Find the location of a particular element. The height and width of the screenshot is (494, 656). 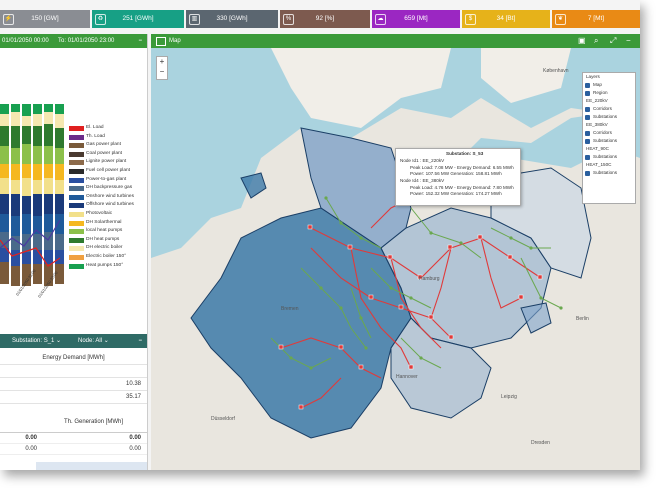

stacked-bar-chart: 01/01/2050 22:00 01/01/2050 23:00 is located at coordinates (32, 201).